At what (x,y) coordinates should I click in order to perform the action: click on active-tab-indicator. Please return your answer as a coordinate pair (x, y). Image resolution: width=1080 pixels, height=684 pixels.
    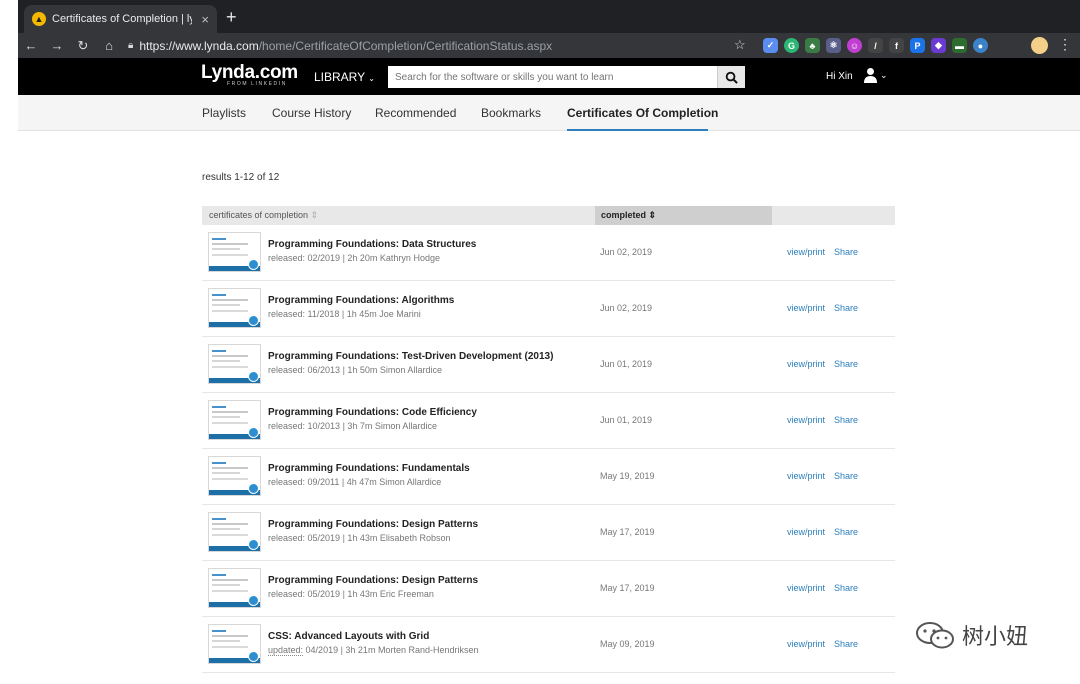
    Looking at the image, I should click on (637, 130).